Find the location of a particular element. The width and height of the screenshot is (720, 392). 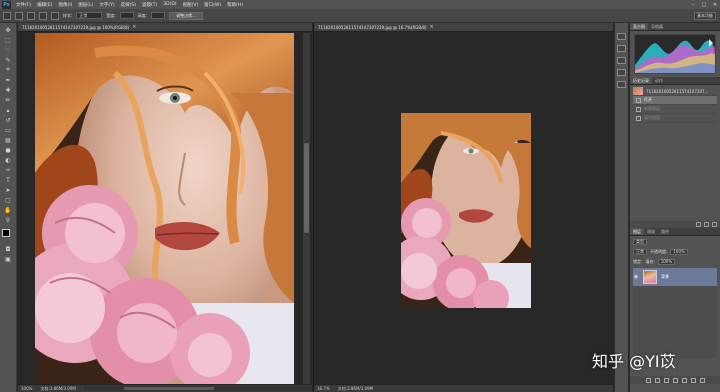

tab-history: 历史记录 is located at coordinates (641, 80).